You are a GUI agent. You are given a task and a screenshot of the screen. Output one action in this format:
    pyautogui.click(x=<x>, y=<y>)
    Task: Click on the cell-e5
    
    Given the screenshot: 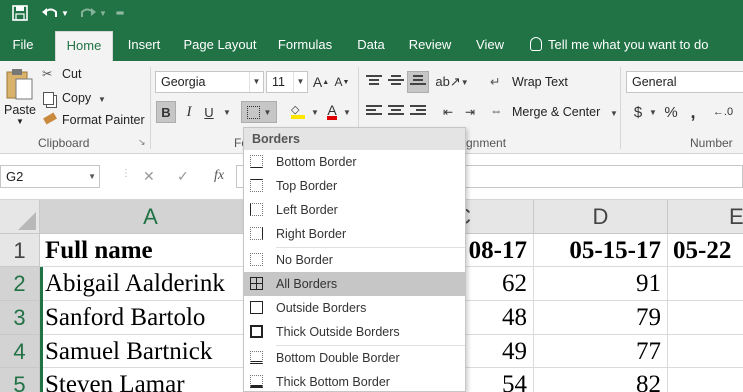 What is the action you would take?
    pyautogui.click(x=705, y=380)
    